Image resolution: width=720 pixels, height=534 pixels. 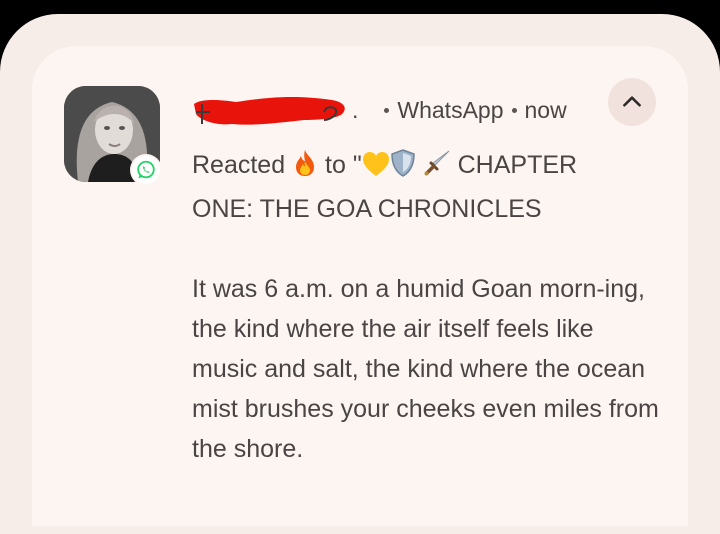 I want to click on chevron-up-icon, so click(x=632, y=101).